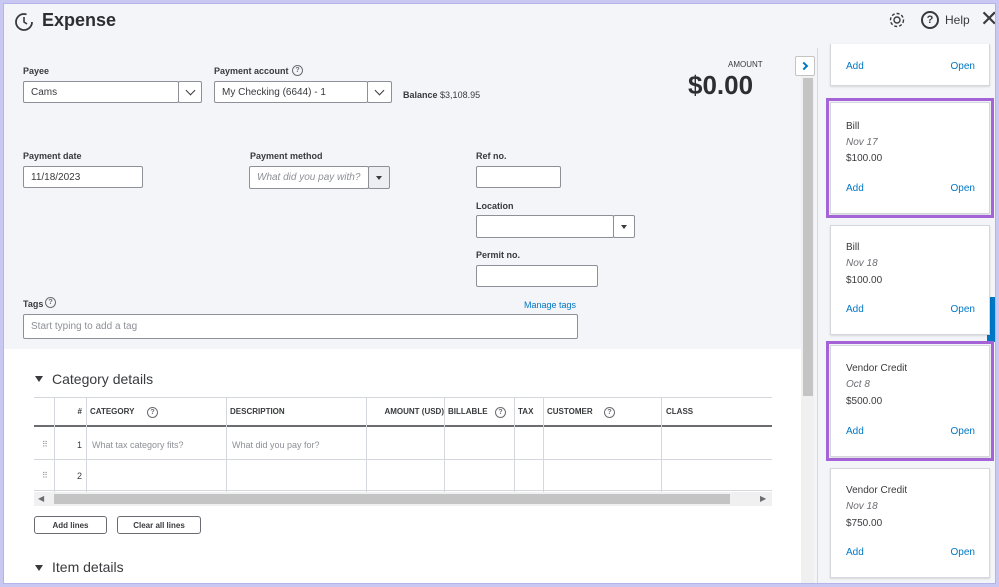 The image size is (999, 587). I want to click on location-dropdown-button, so click(624, 226).